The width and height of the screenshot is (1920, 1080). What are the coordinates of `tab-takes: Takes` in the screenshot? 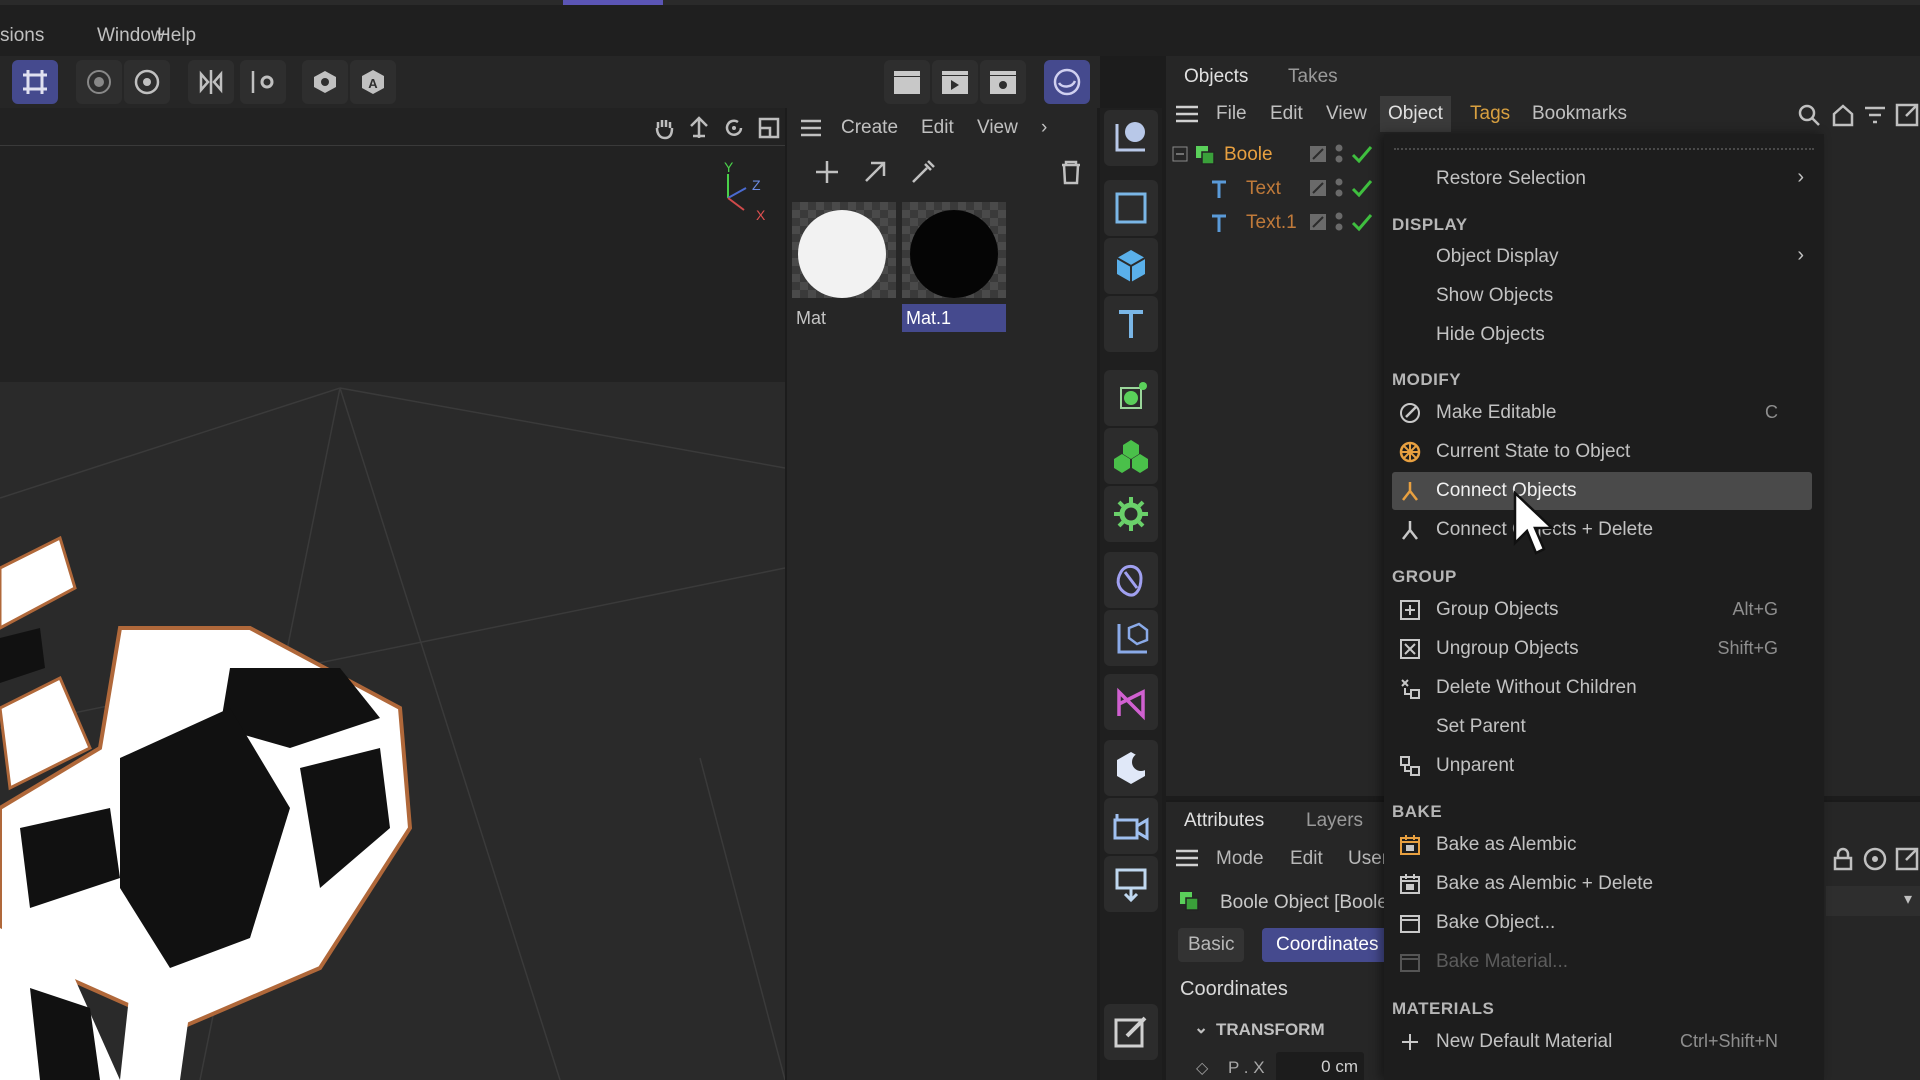 It's located at (1313, 77).